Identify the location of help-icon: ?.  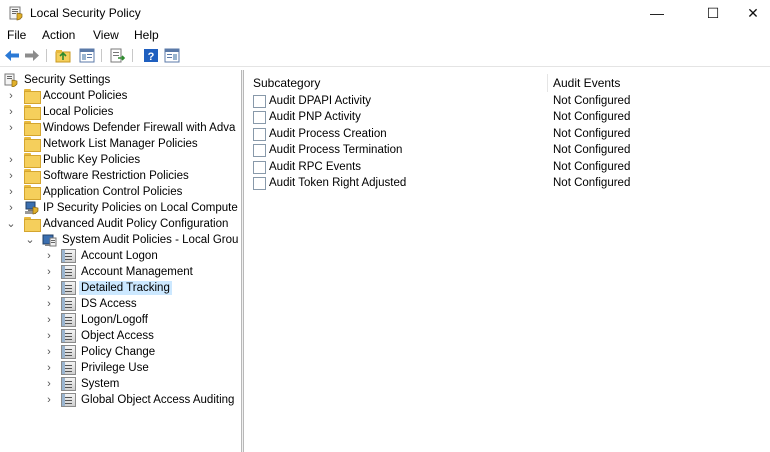
(151, 55).